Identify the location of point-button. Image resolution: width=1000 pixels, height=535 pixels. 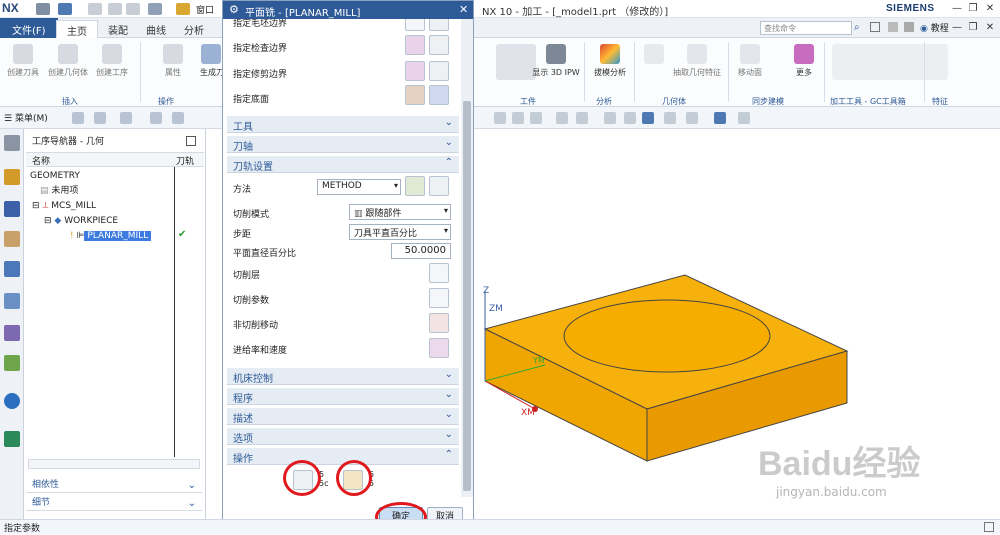
(654, 55).